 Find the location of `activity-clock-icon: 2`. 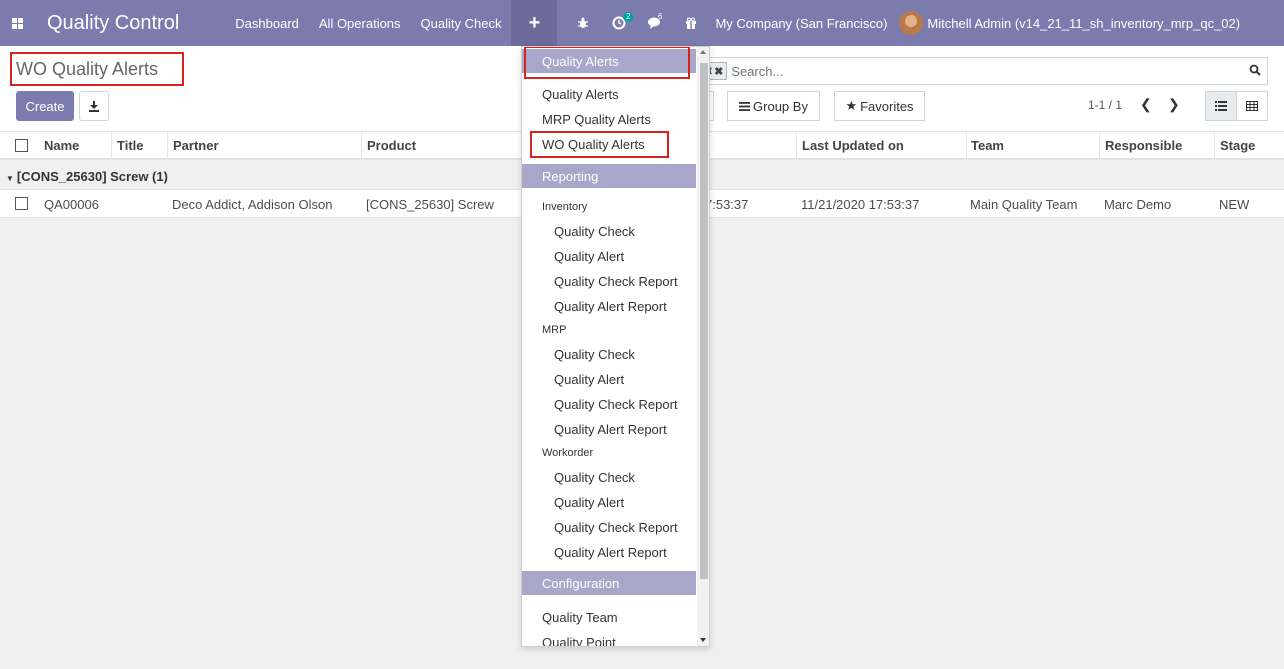

activity-clock-icon: 2 is located at coordinates (619, 23).